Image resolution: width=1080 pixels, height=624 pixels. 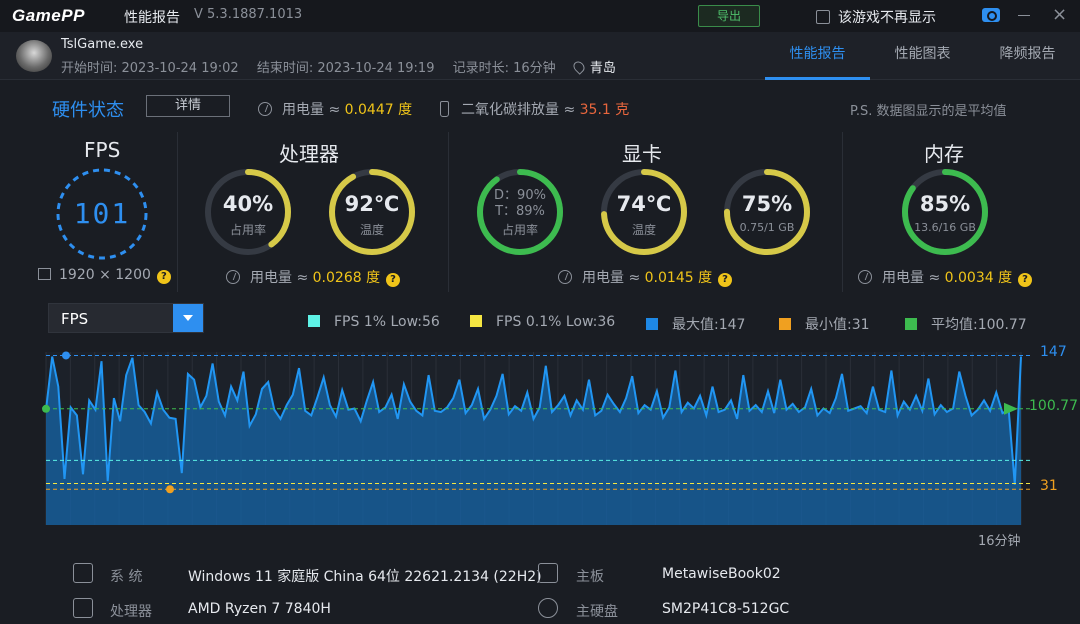 What do you see at coordinates (335, 109) in the screenshot?
I see `total-power: 用电量 ≈ 0.0447 度` at bounding box center [335, 109].